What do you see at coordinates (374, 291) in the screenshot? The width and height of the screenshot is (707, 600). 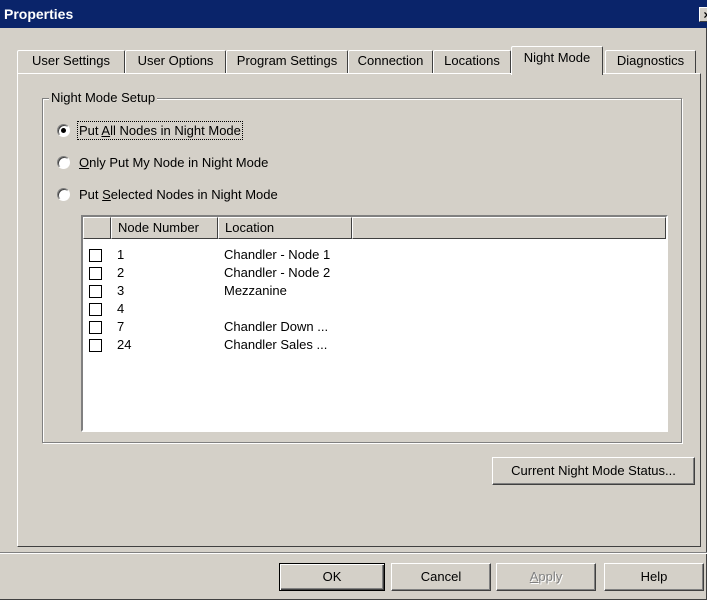 I see `node-row: 3 Mezzanine` at bounding box center [374, 291].